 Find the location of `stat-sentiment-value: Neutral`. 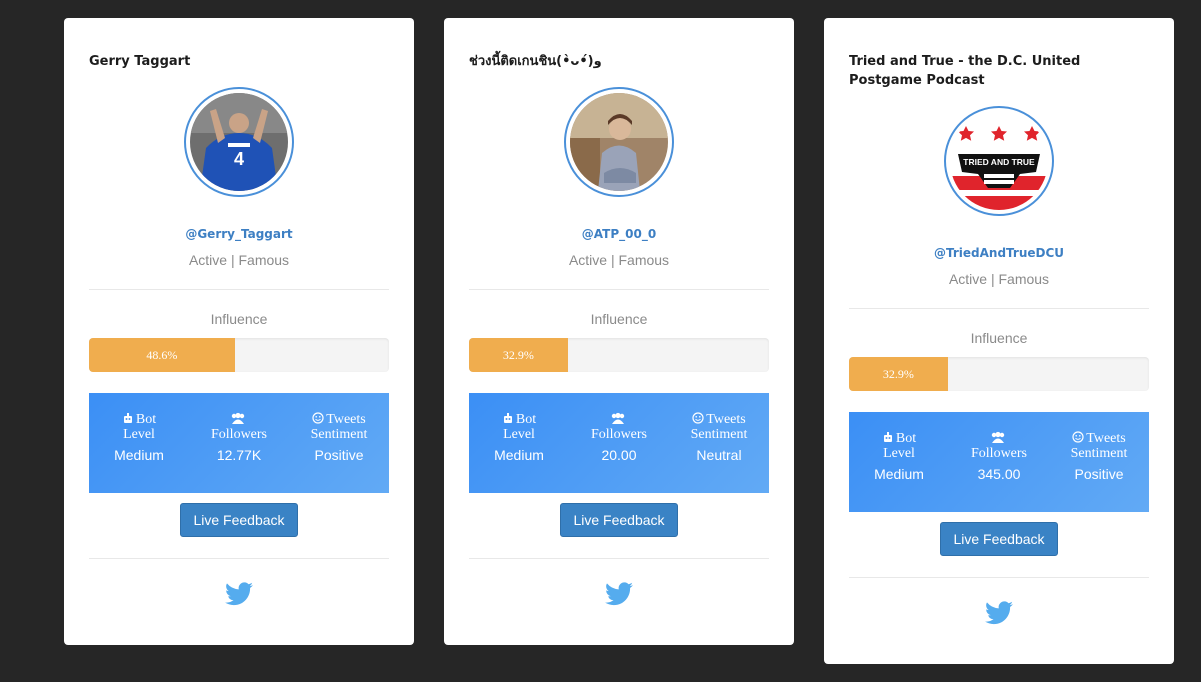

stat-sentiment-value: Neutral is located at coordinates (719, 455).